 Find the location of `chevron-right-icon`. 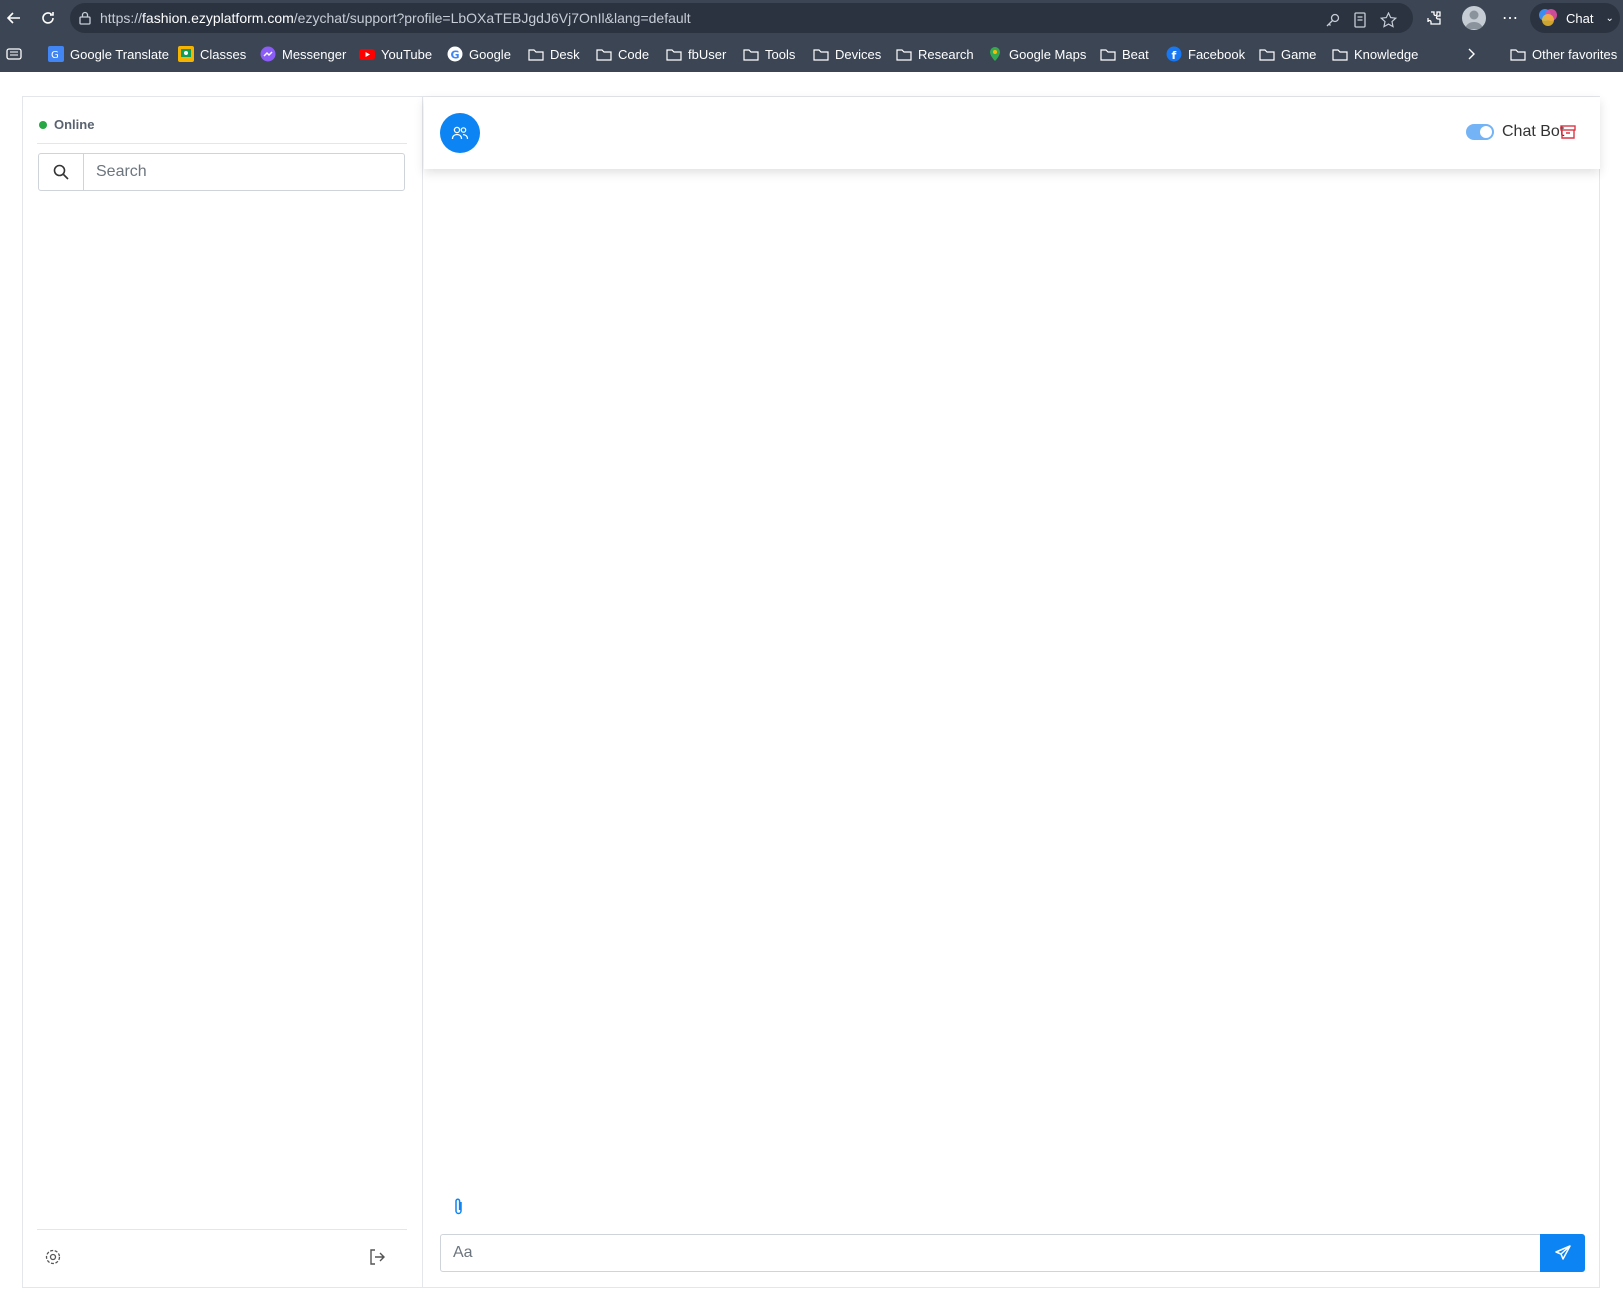

chevron-right-icon is located at coordinates (1472, 54).